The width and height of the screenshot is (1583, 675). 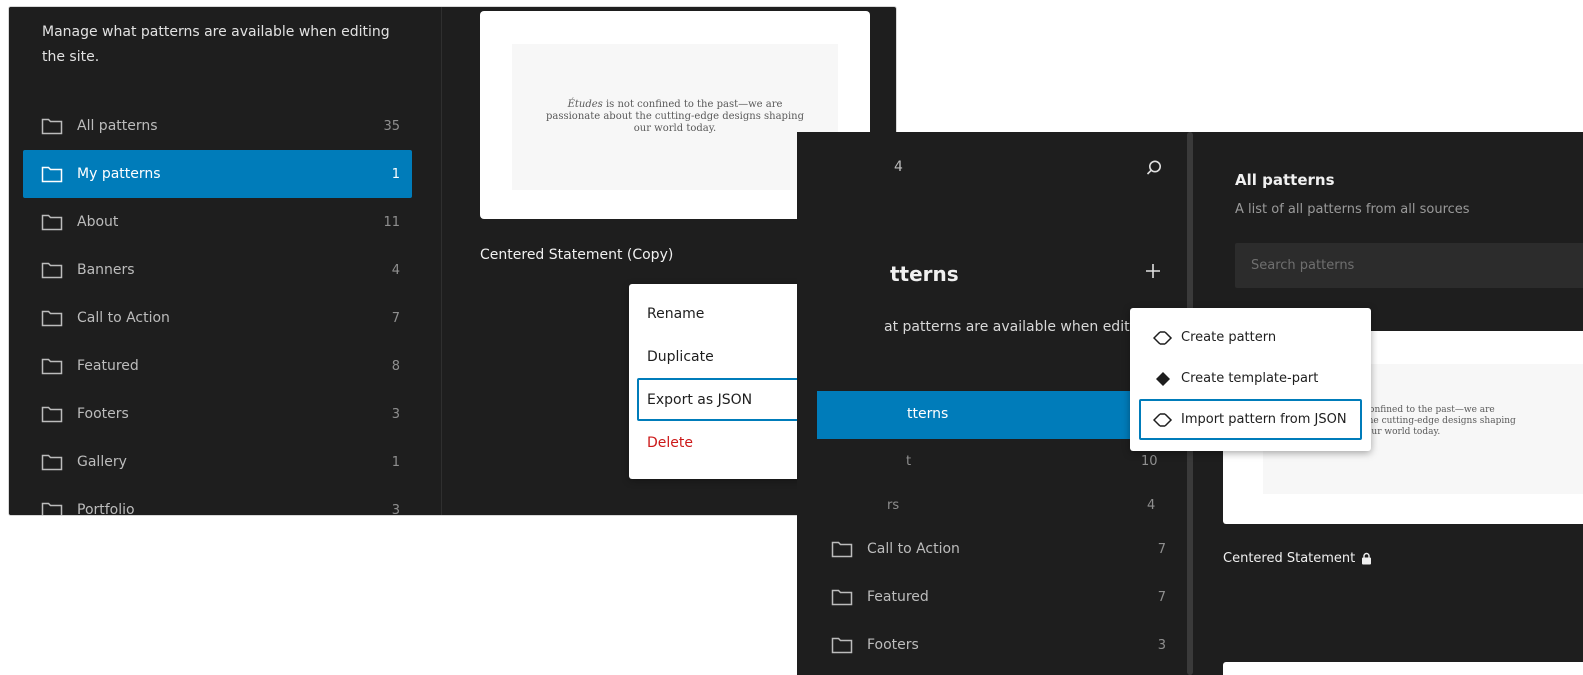 I want to click on category-label: Banners, so click(x=106, y=270).